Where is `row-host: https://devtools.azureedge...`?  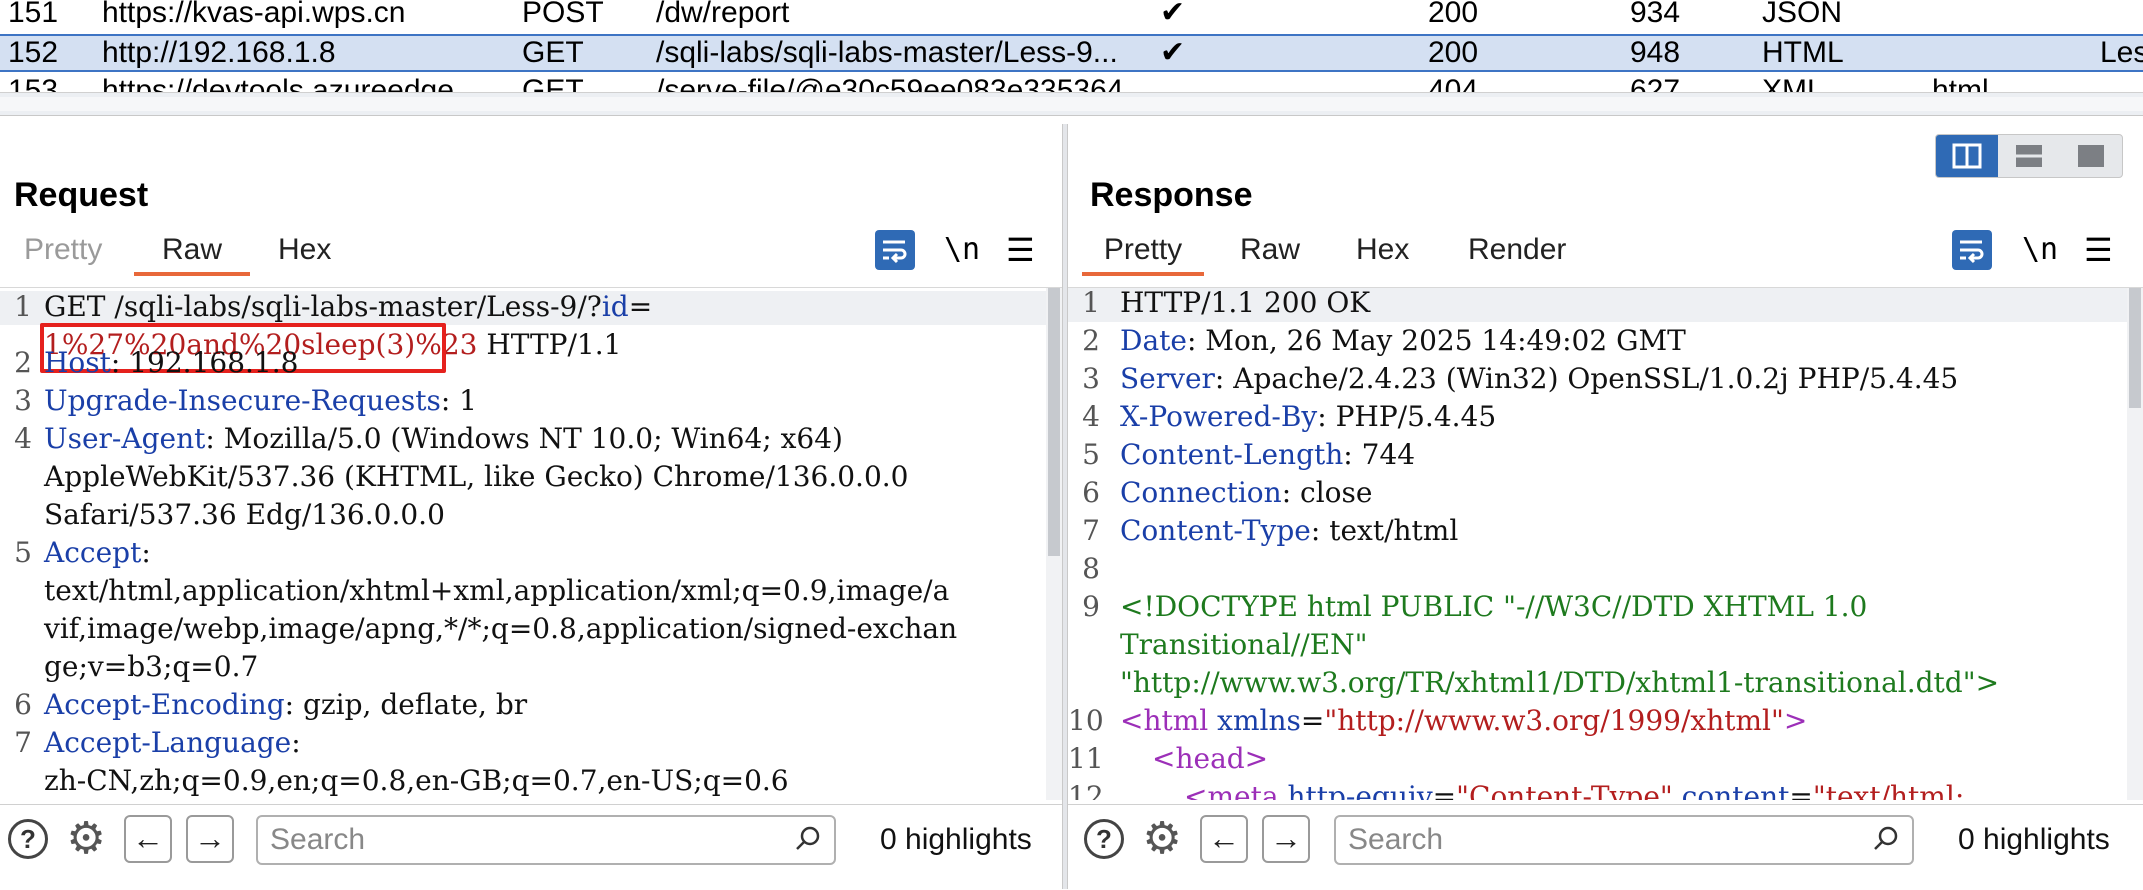
row-host: https://devtools.azureedge... is located at coordinates (290, 83).